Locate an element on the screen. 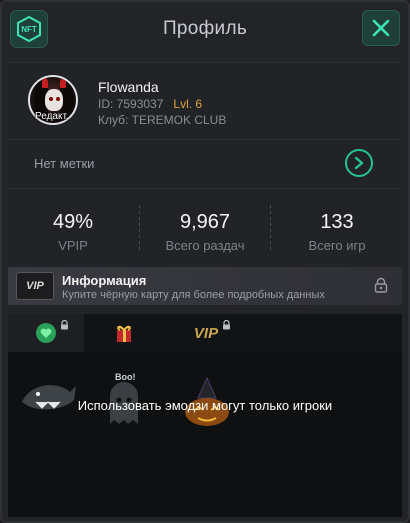  emoji-notice: Использовать эмодзи могут только игроки is located at coordinates (205, 405).